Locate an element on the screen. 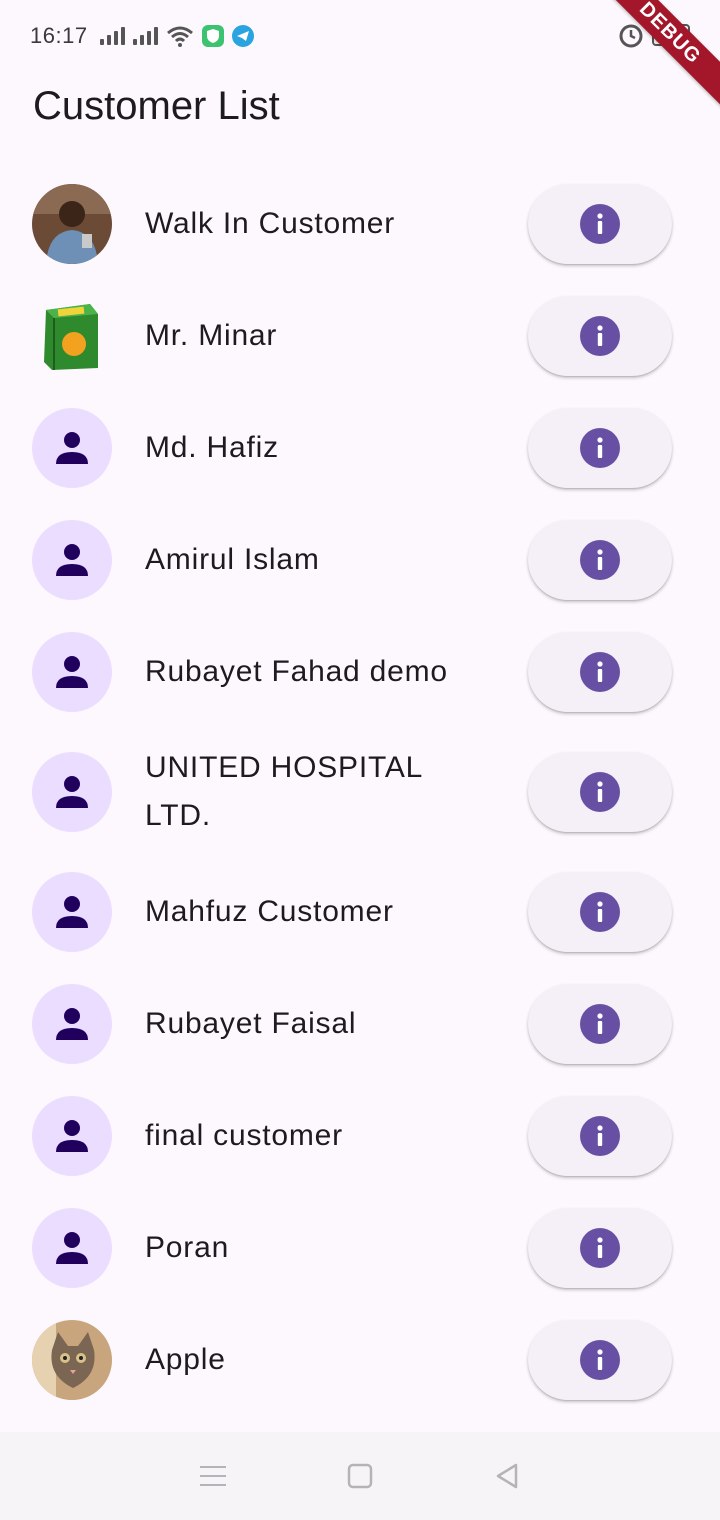  customer-name: Mahfuz Customer is located at coordinates (269, 911).